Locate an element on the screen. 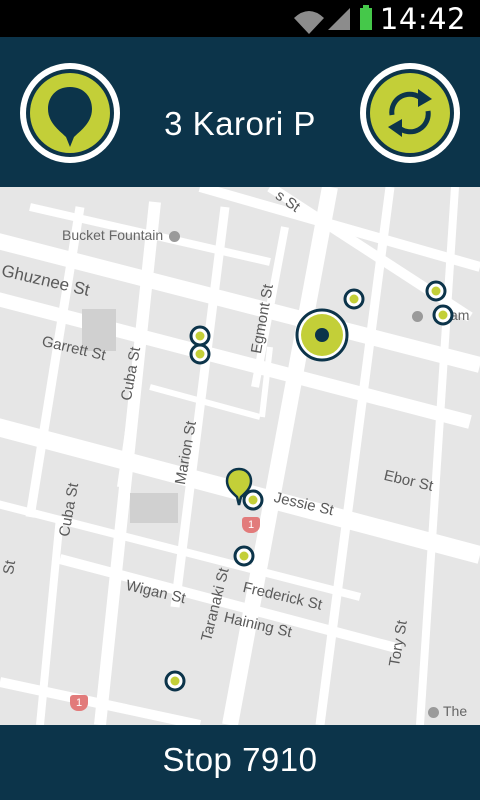 This screenshot has width=480, height=800. current-location-marker is located at coordinates (322, 335).